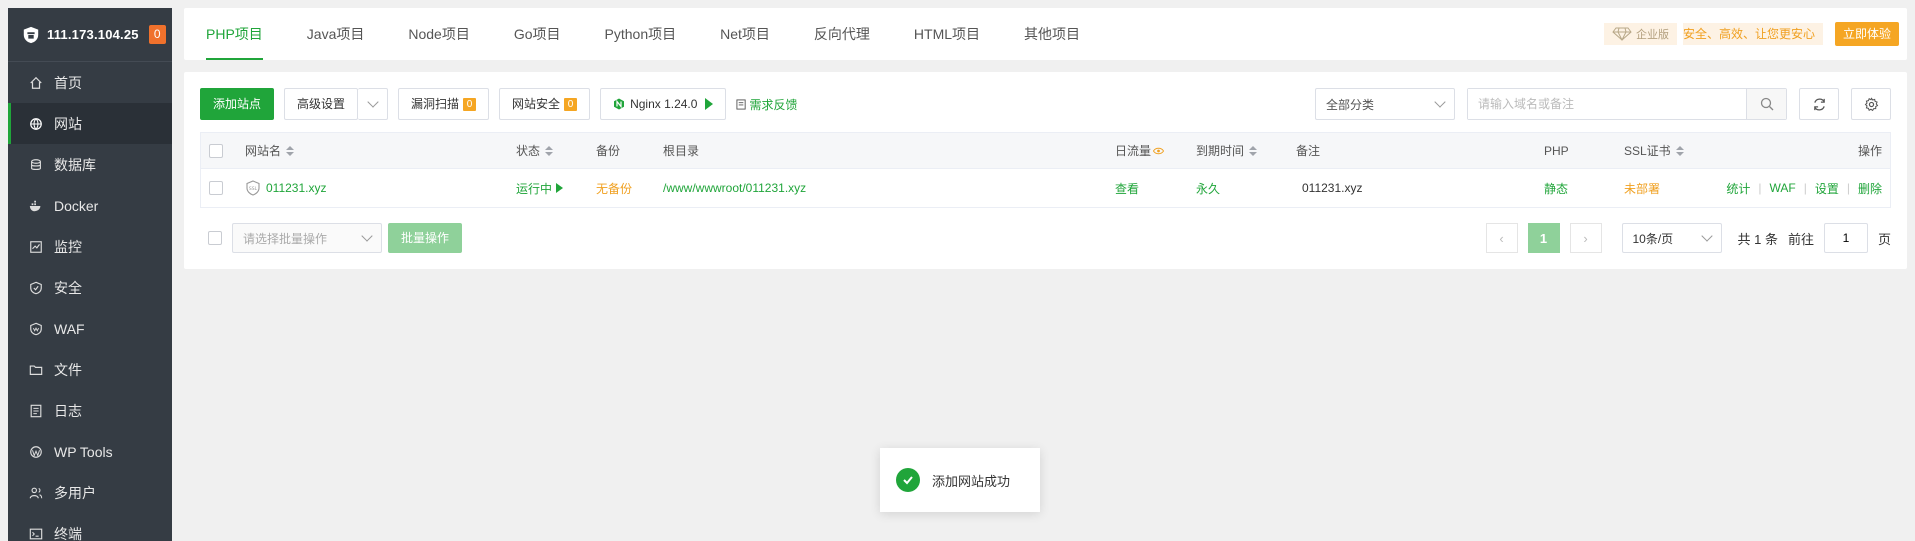 The width and height of the screenshot is (1915, 541). I want to click on sidebar-item-database: 数据库, so click(90, 164).